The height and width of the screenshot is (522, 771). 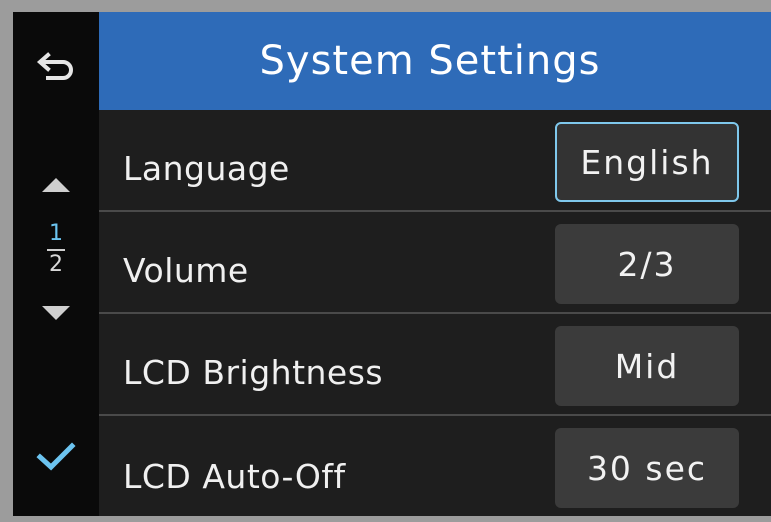 I want to click on setting-label-lcd-auto-off: LCD Auto-Off, so click(x=234, y=476).